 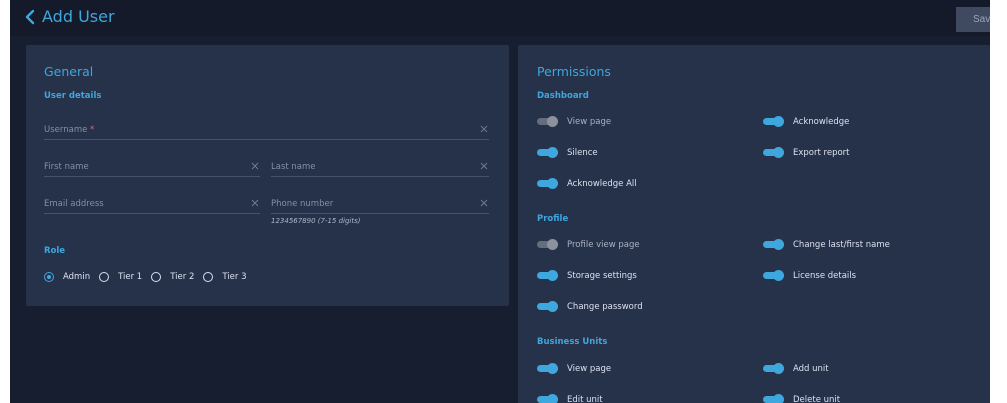 What do you see at coordinates (30, 17) in the screenshot?
I see `chevron-left-icon` at bounding box center [30, 17].